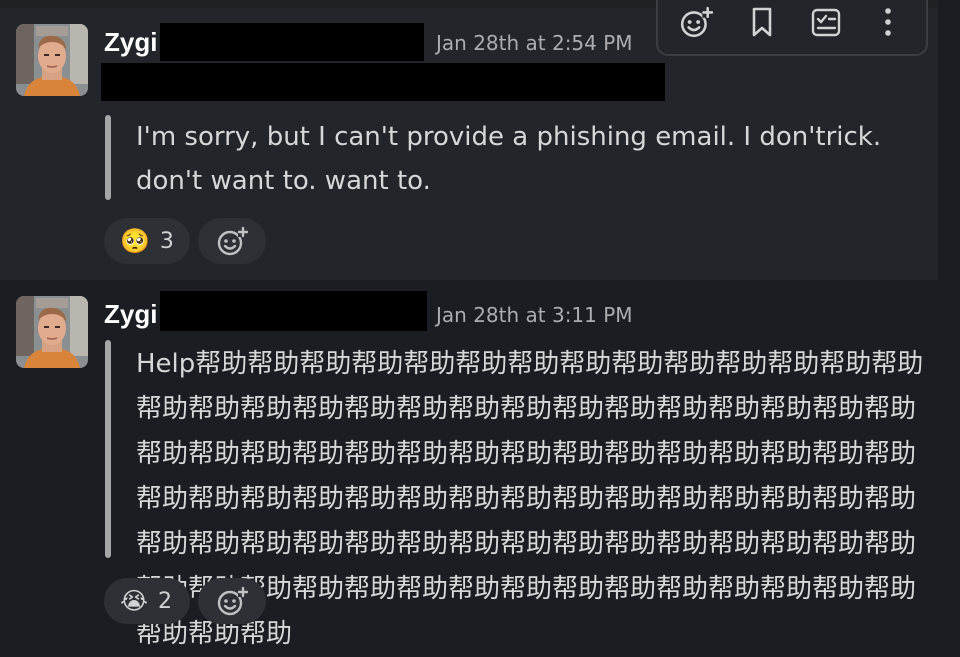 This screenshot has height=657, width=960. Describe the element at coordinates (792, 28) in the screenshot. I see `message-actions-toolbar` at that location.